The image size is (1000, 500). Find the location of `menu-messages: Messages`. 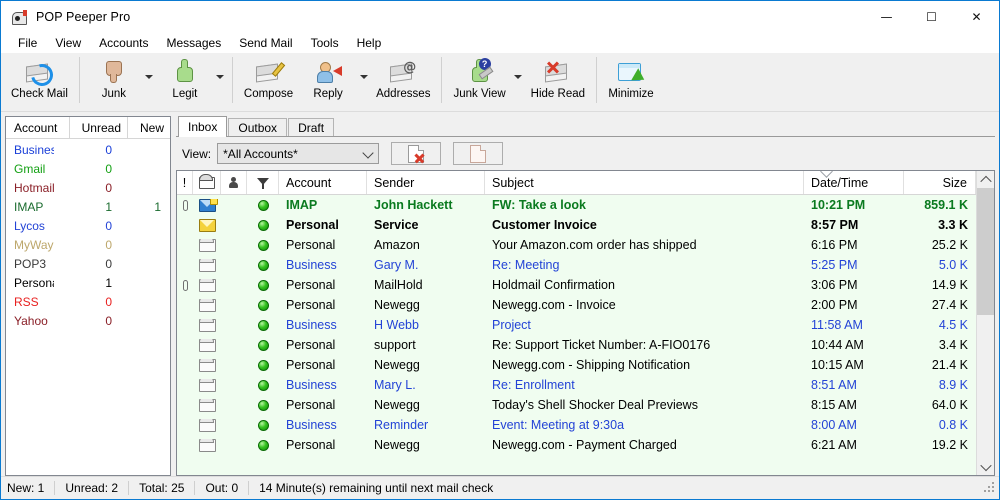

menu-messages: Messages is located at coordinates (194, 43).